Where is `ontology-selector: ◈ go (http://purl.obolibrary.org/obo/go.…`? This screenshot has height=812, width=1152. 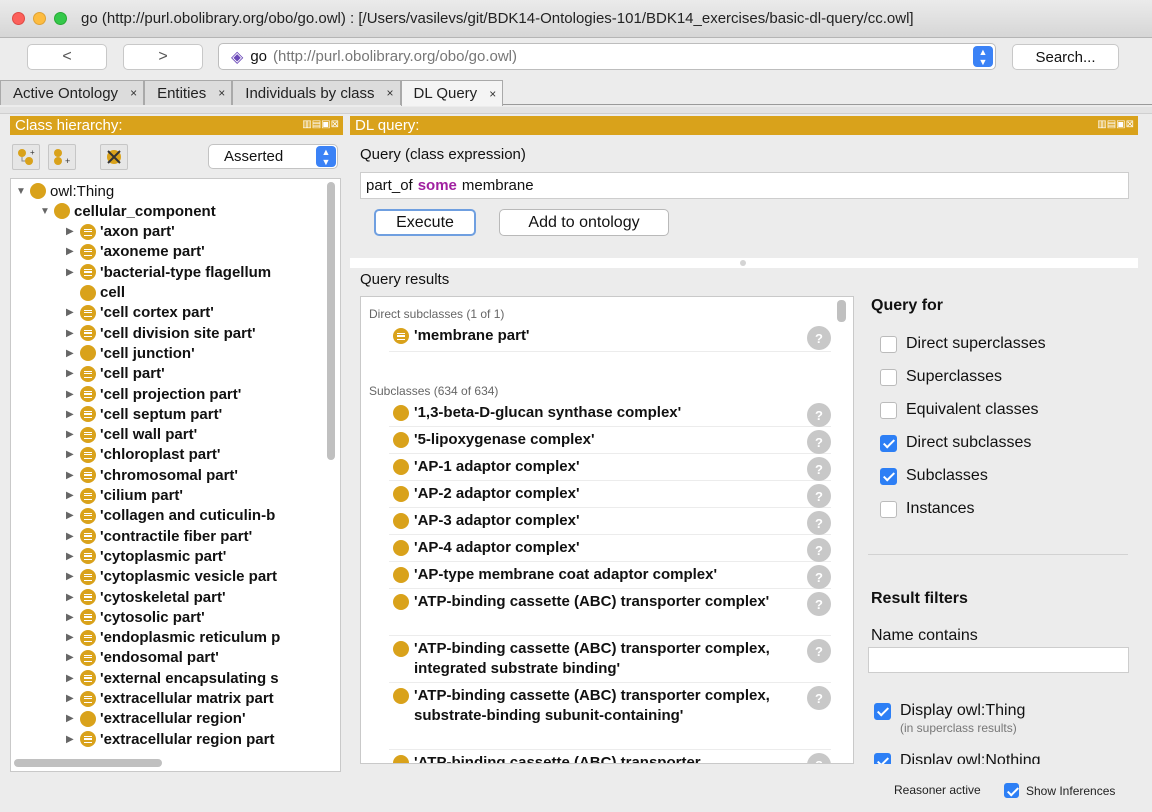 ontology-selector: ◈ go (http://purl.obolibrary.org/obo/go.… is located at coordinates (607, 56).